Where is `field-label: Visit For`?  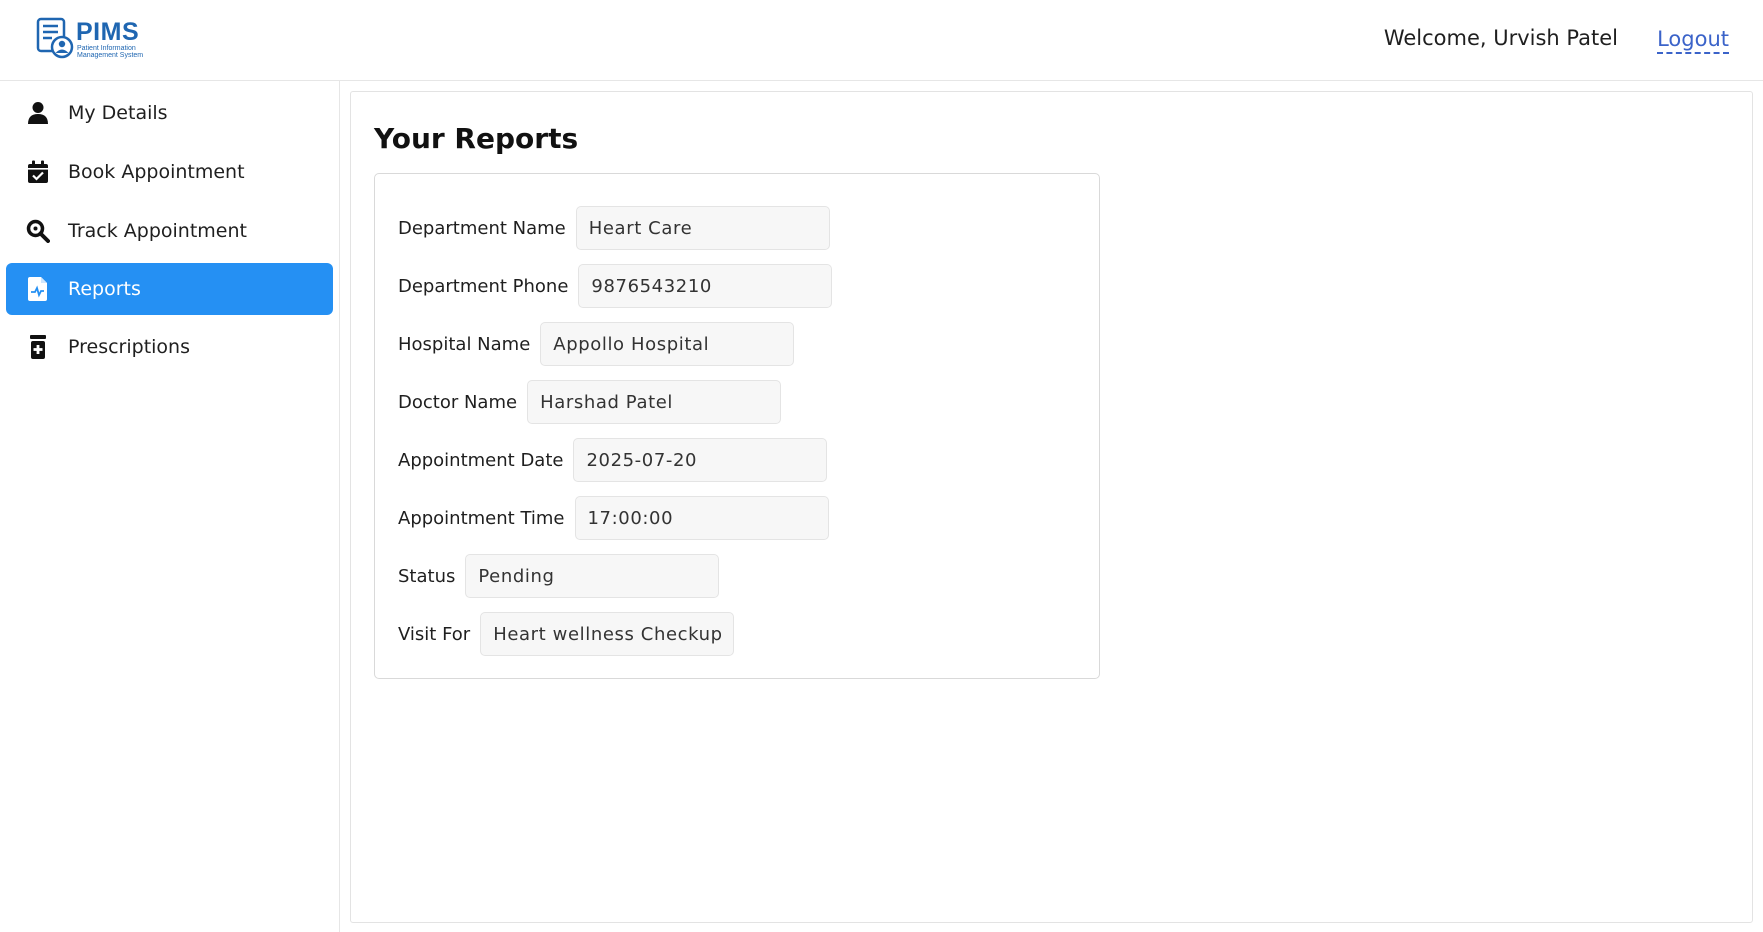 field-label: Visit For is located at coordinates (434, 634).